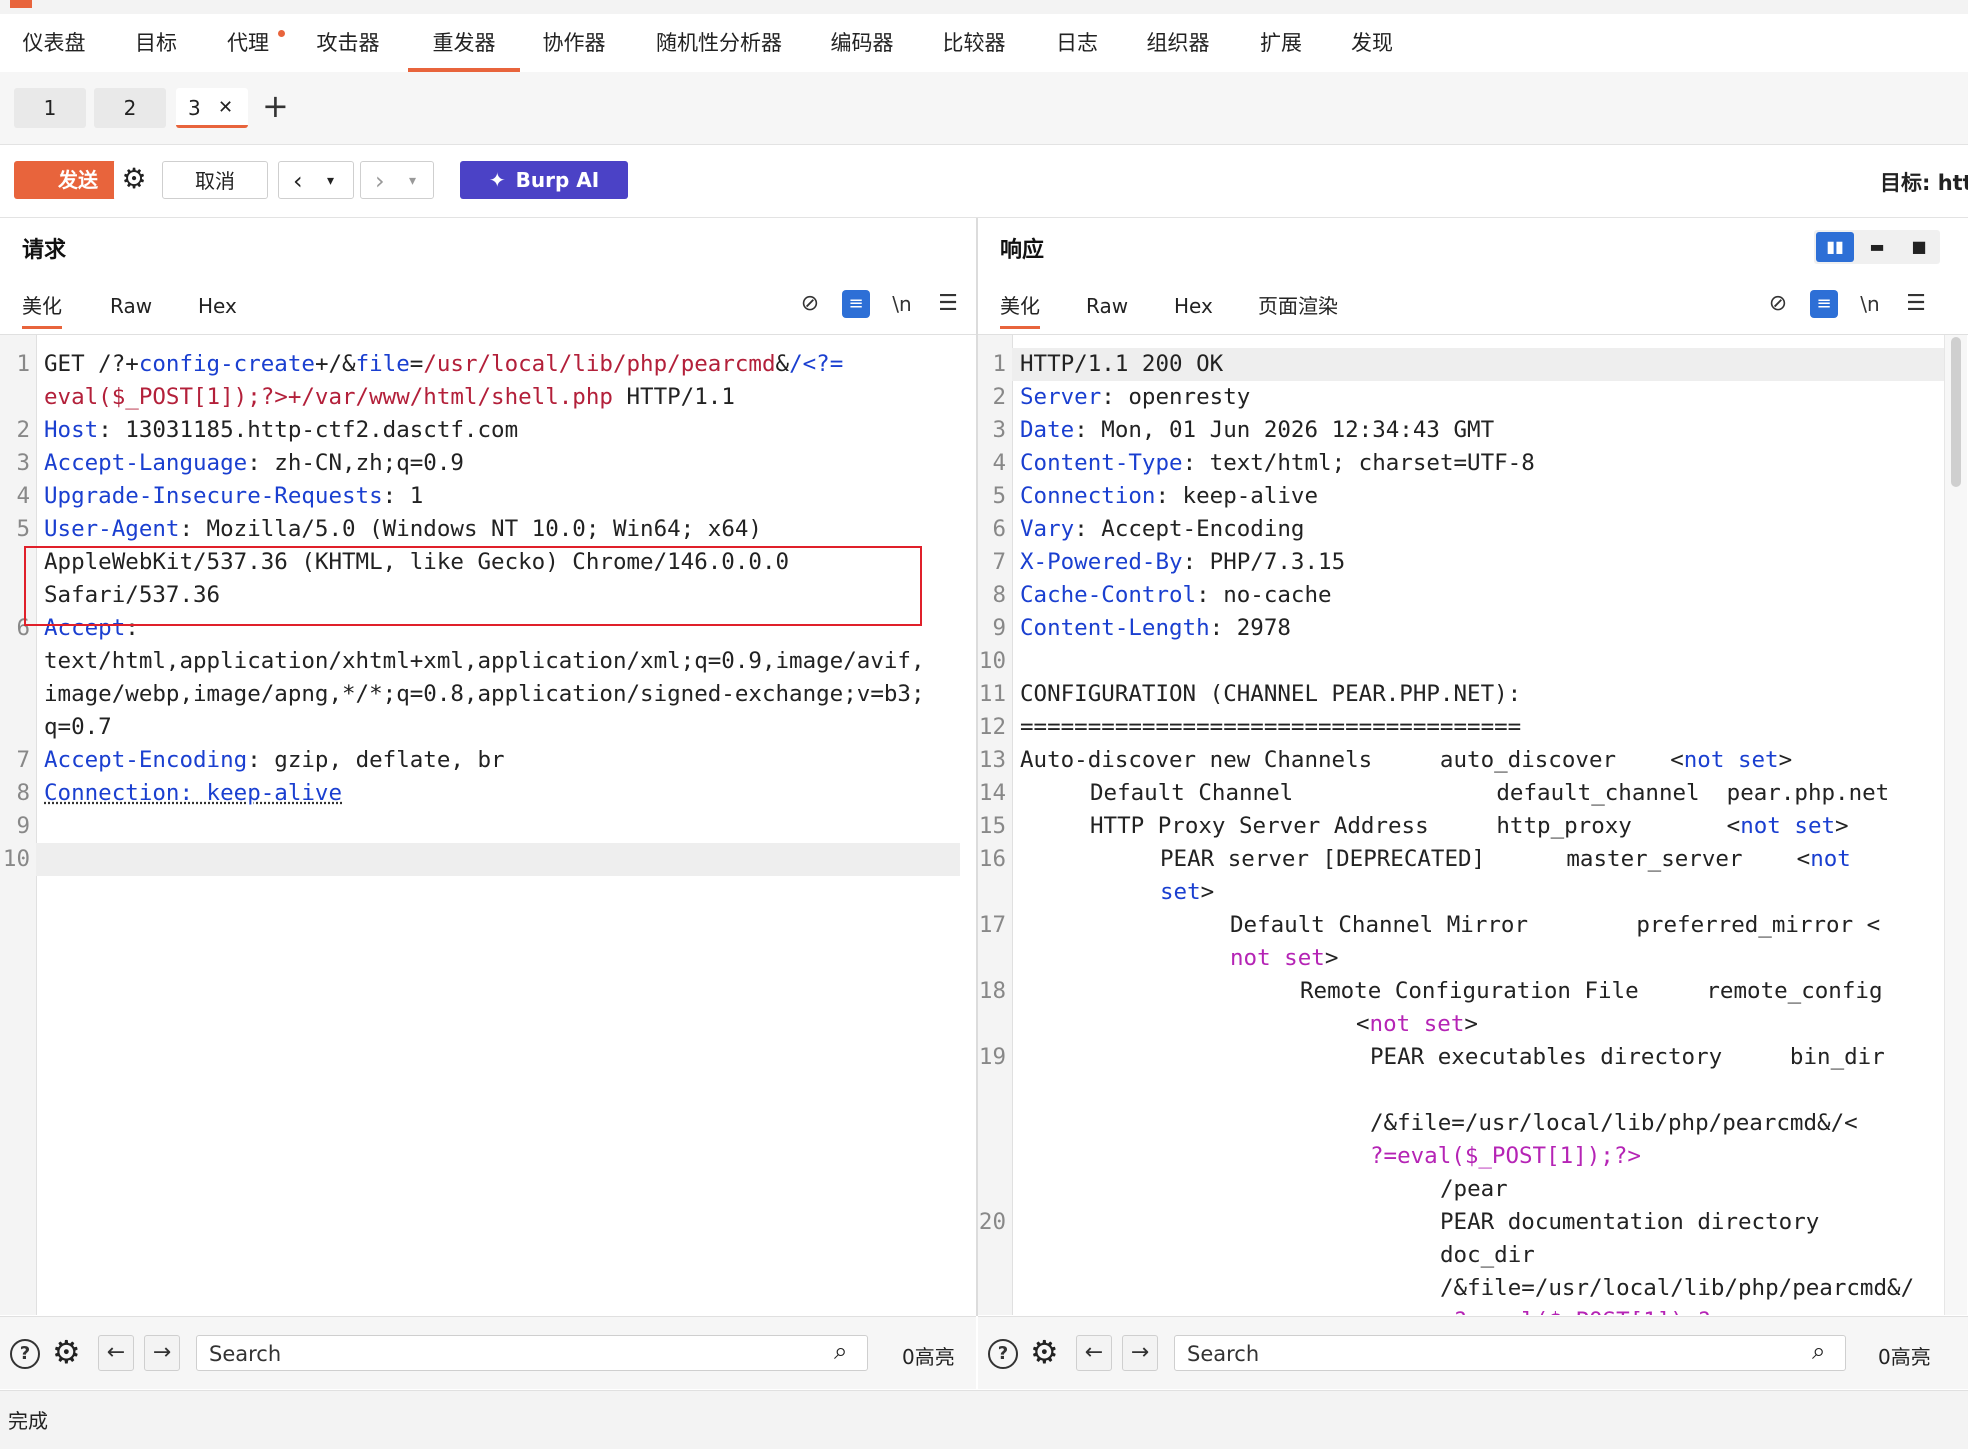 This screenshot has height=1449, width=1968. What do you see at coordinates (1510, 1353) in the screenshot?
I see `response-search-input: Search` at bounding box center [1510, 1353].